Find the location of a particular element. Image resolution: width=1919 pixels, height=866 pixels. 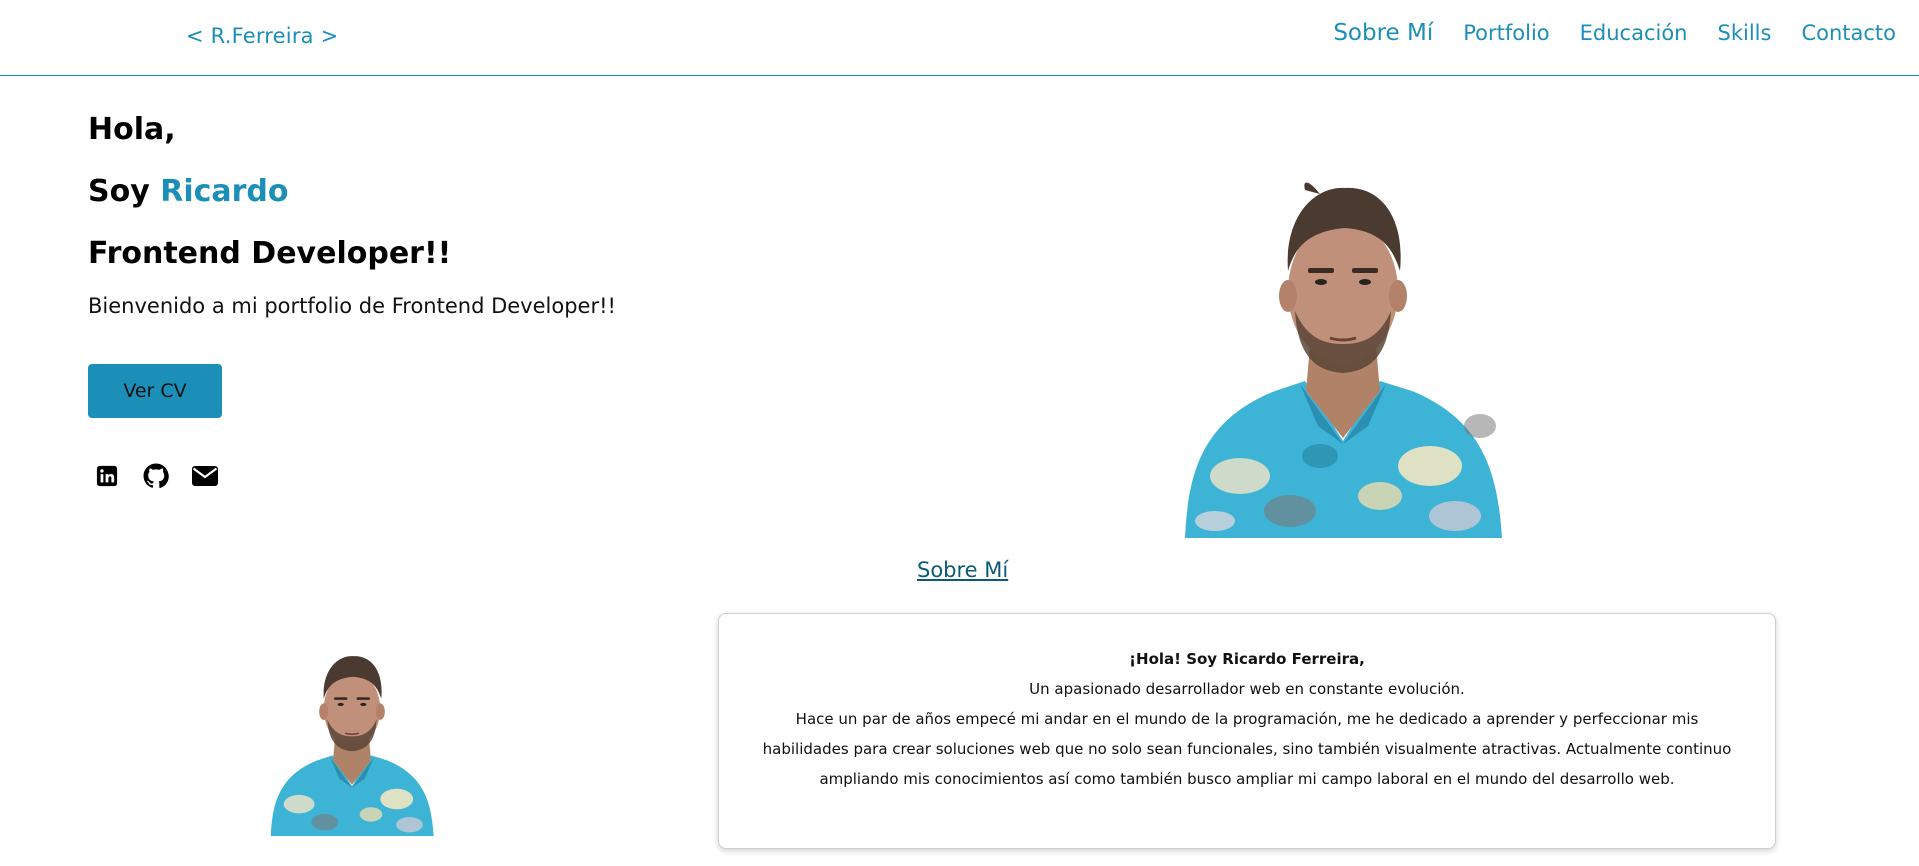

nav-link-contacto: Contacto is located at coordinates (1848, 33).